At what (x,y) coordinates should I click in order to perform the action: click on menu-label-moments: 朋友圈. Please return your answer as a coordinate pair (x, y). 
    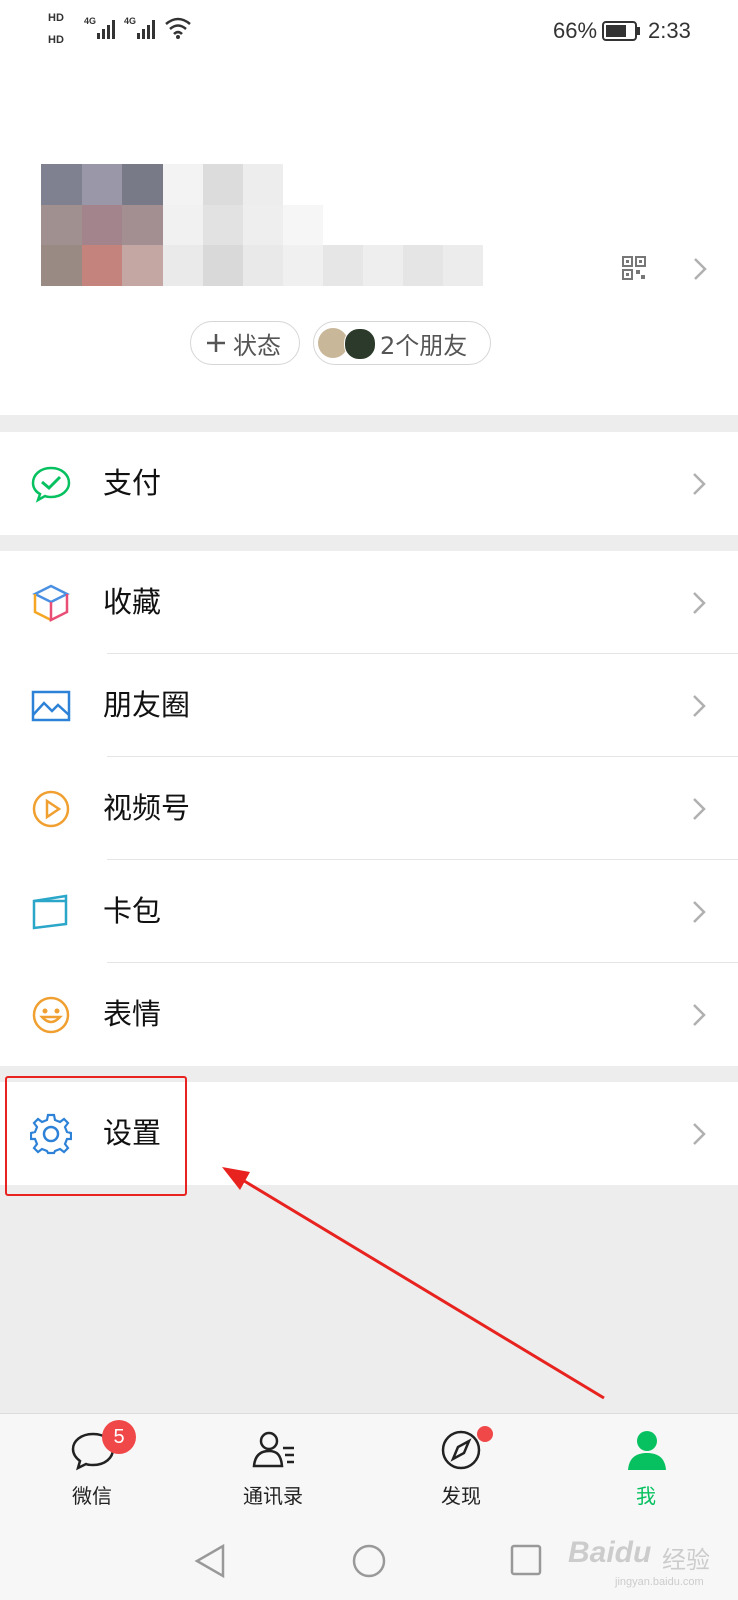
    Looking at the image, I should click on (147, 705).